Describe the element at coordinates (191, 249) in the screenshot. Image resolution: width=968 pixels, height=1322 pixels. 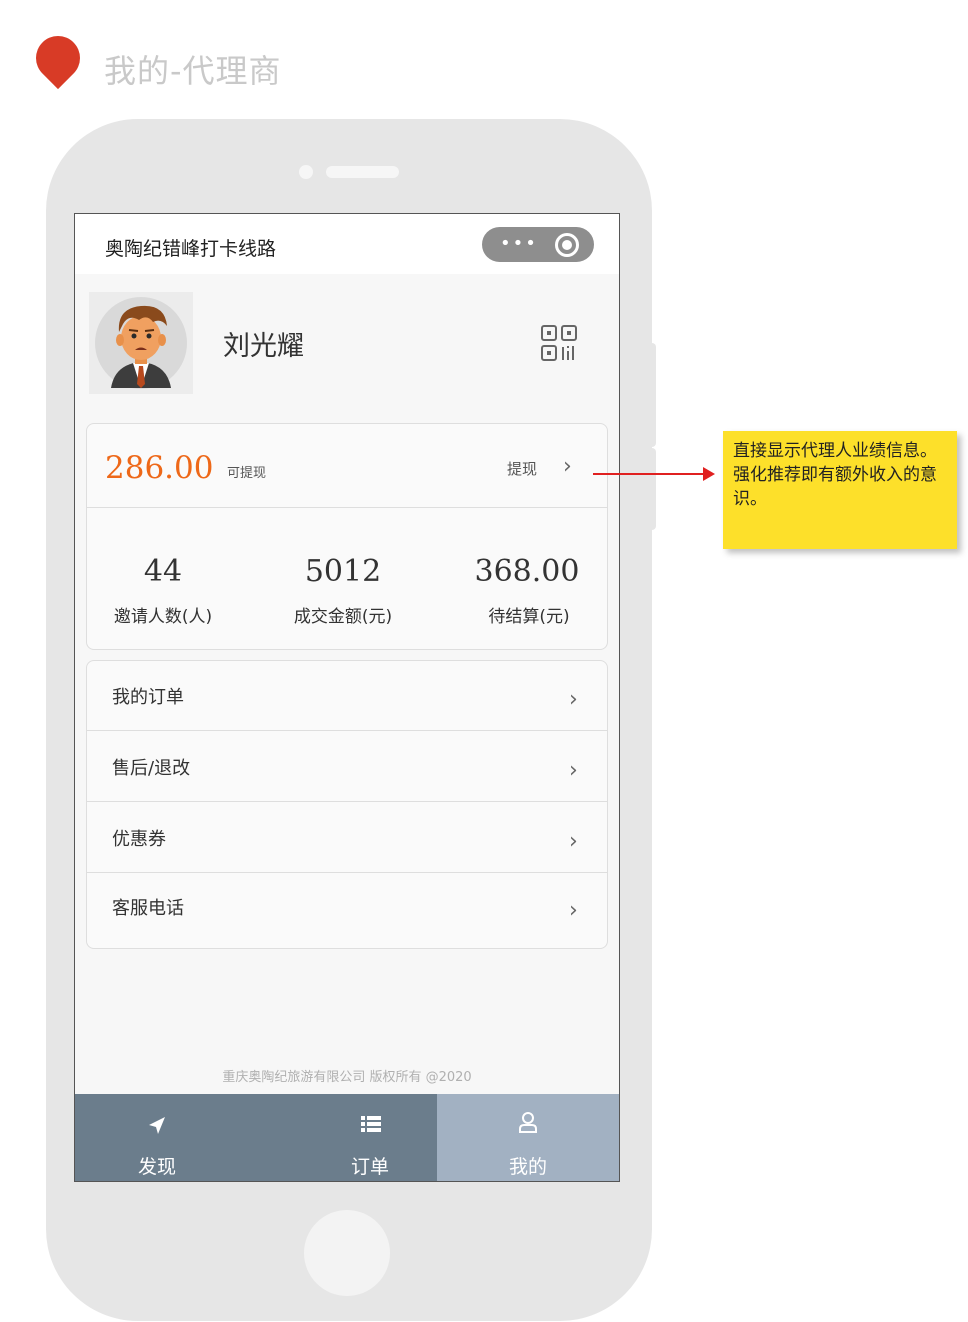
I see `miniapp-title: 奥陶纪错峰打卡线路` at that location.